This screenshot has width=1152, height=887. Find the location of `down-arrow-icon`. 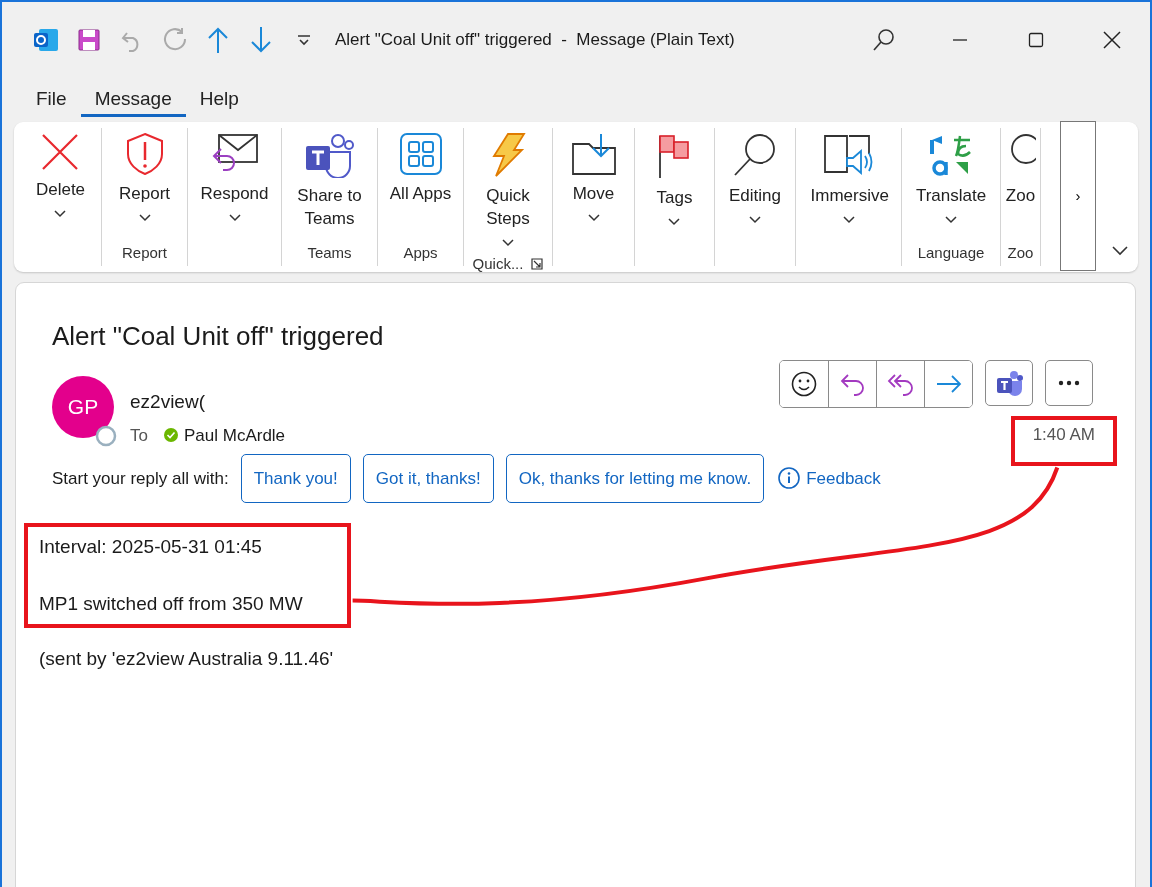

down-arrow-icon is located at coordinates (260, 40).